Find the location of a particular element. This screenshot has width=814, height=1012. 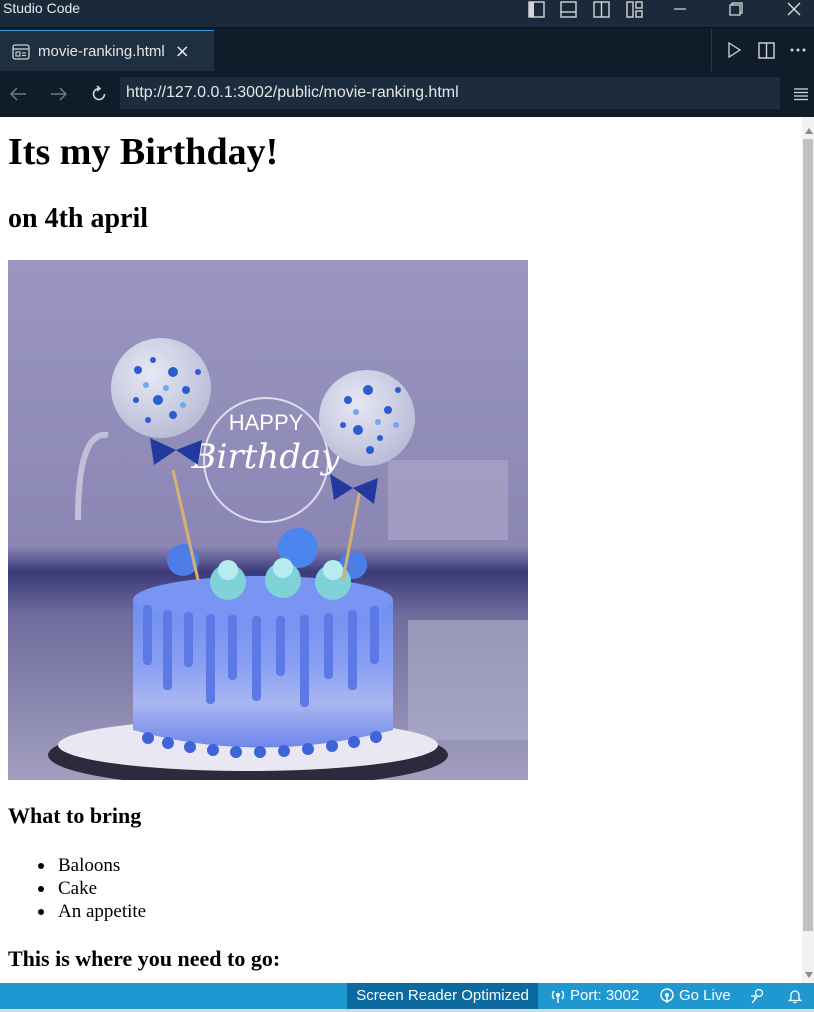

notifications-bell-icon is located at coordinates (797, 996).